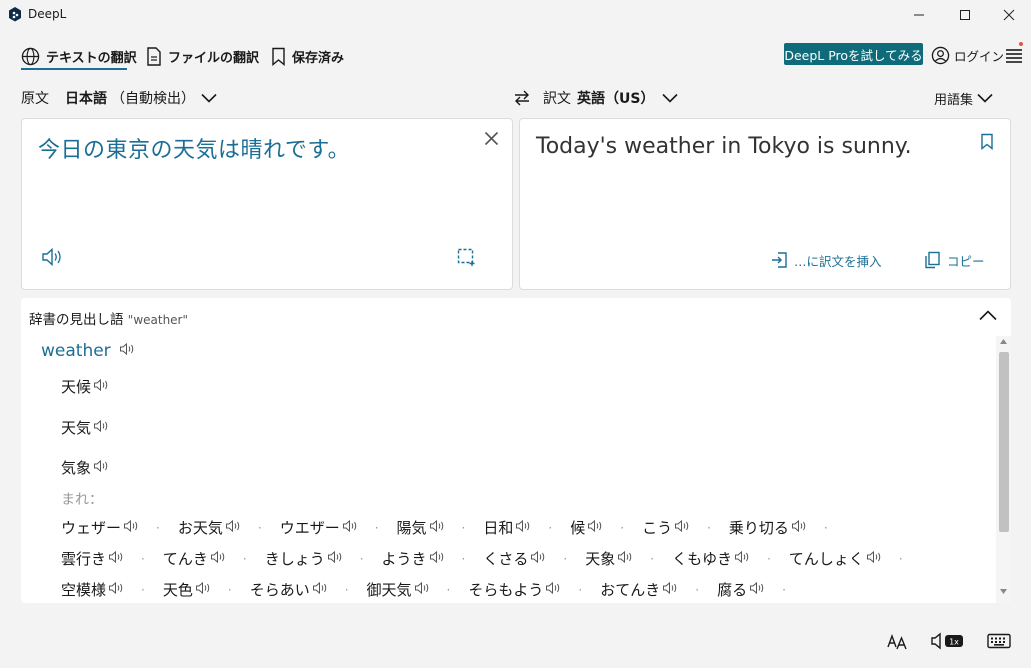 Image resolution: width=1031 pixels, height=668 pixels. I want to click on close-window-button, so click(1008, 15).